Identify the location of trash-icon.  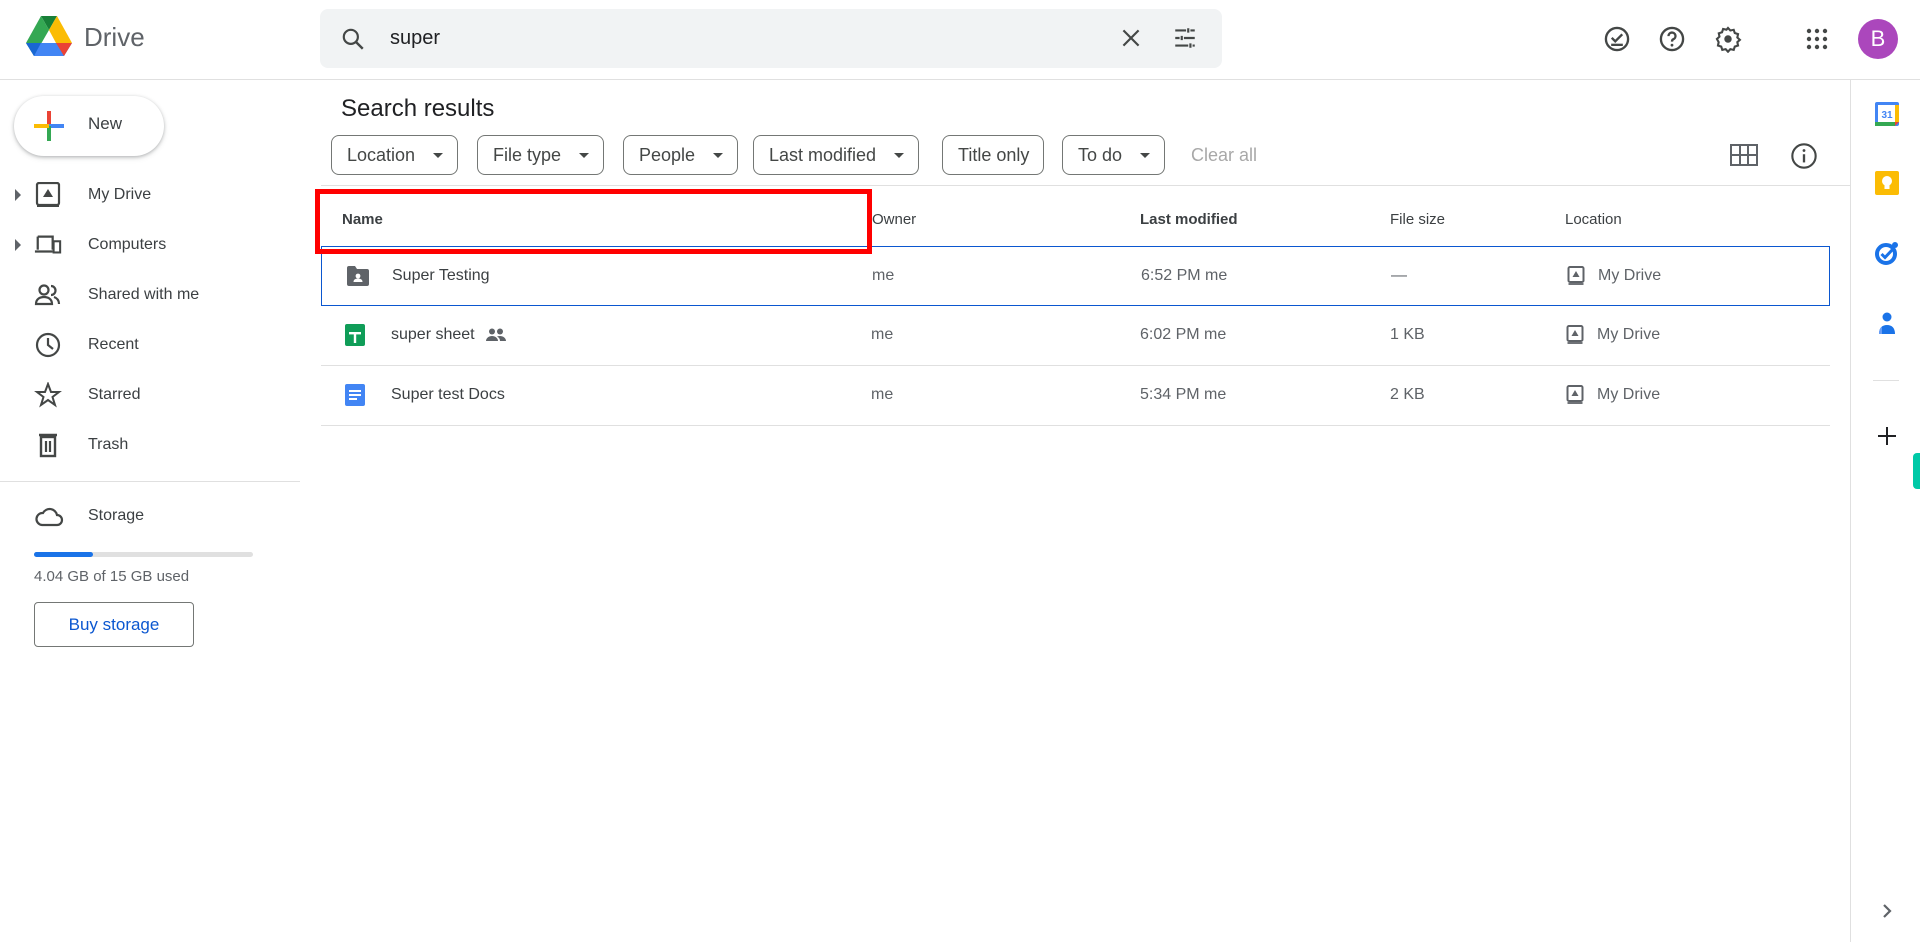
(48, 445).